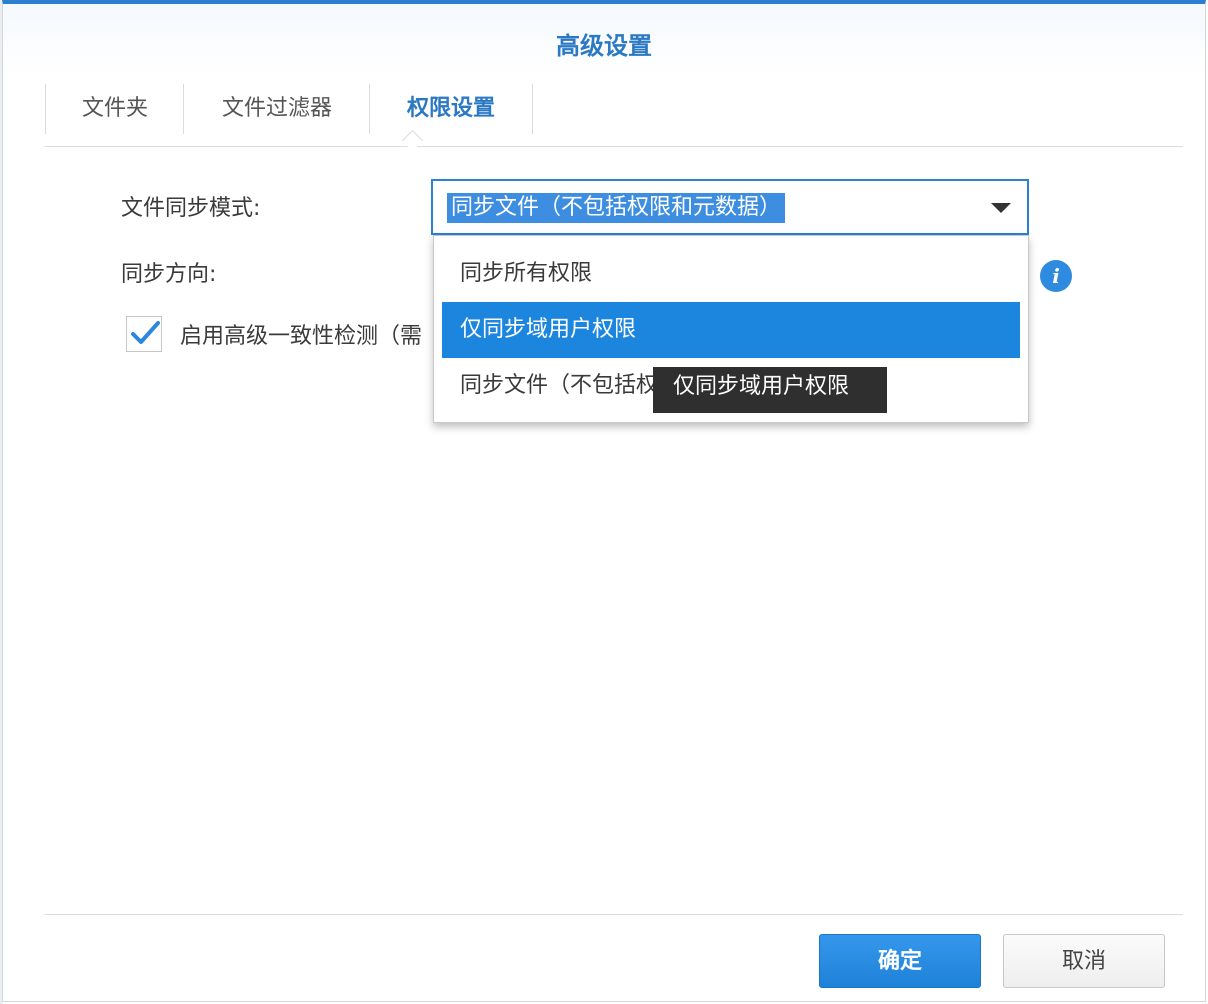 The height and width of the screenshot is (1004, 1208). I want to click on dialog-titlebar: 高级设置, so click(604, 40).